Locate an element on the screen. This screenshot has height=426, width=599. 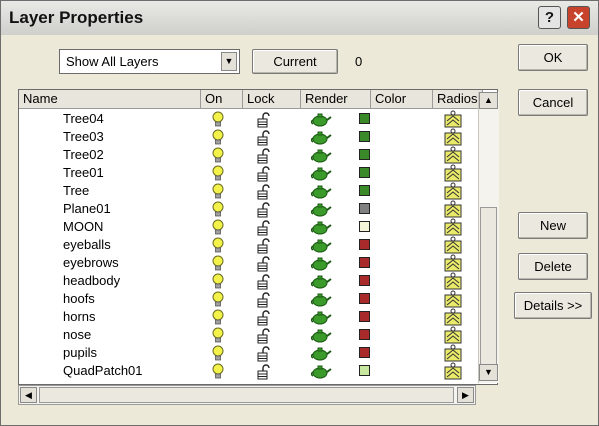
scroll-up-icon: ▲ is located at coordinates (488, 100).